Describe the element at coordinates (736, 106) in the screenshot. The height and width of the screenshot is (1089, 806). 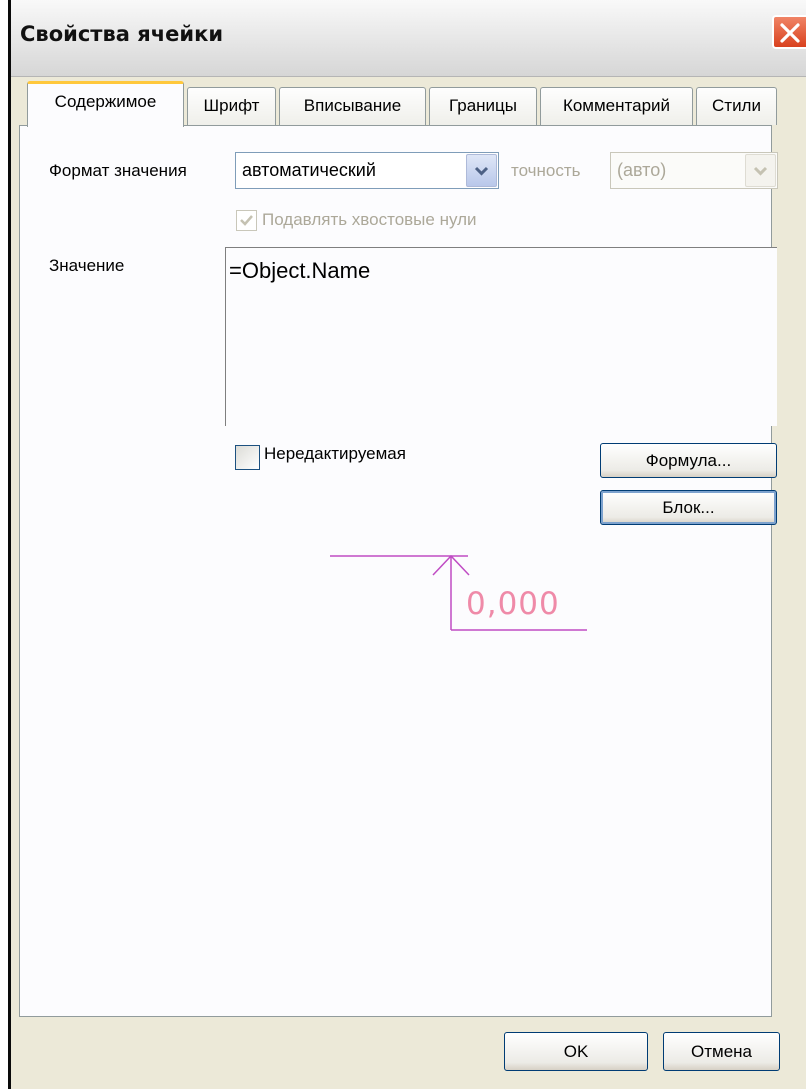
I see `tab-styles: Стили` at that location.